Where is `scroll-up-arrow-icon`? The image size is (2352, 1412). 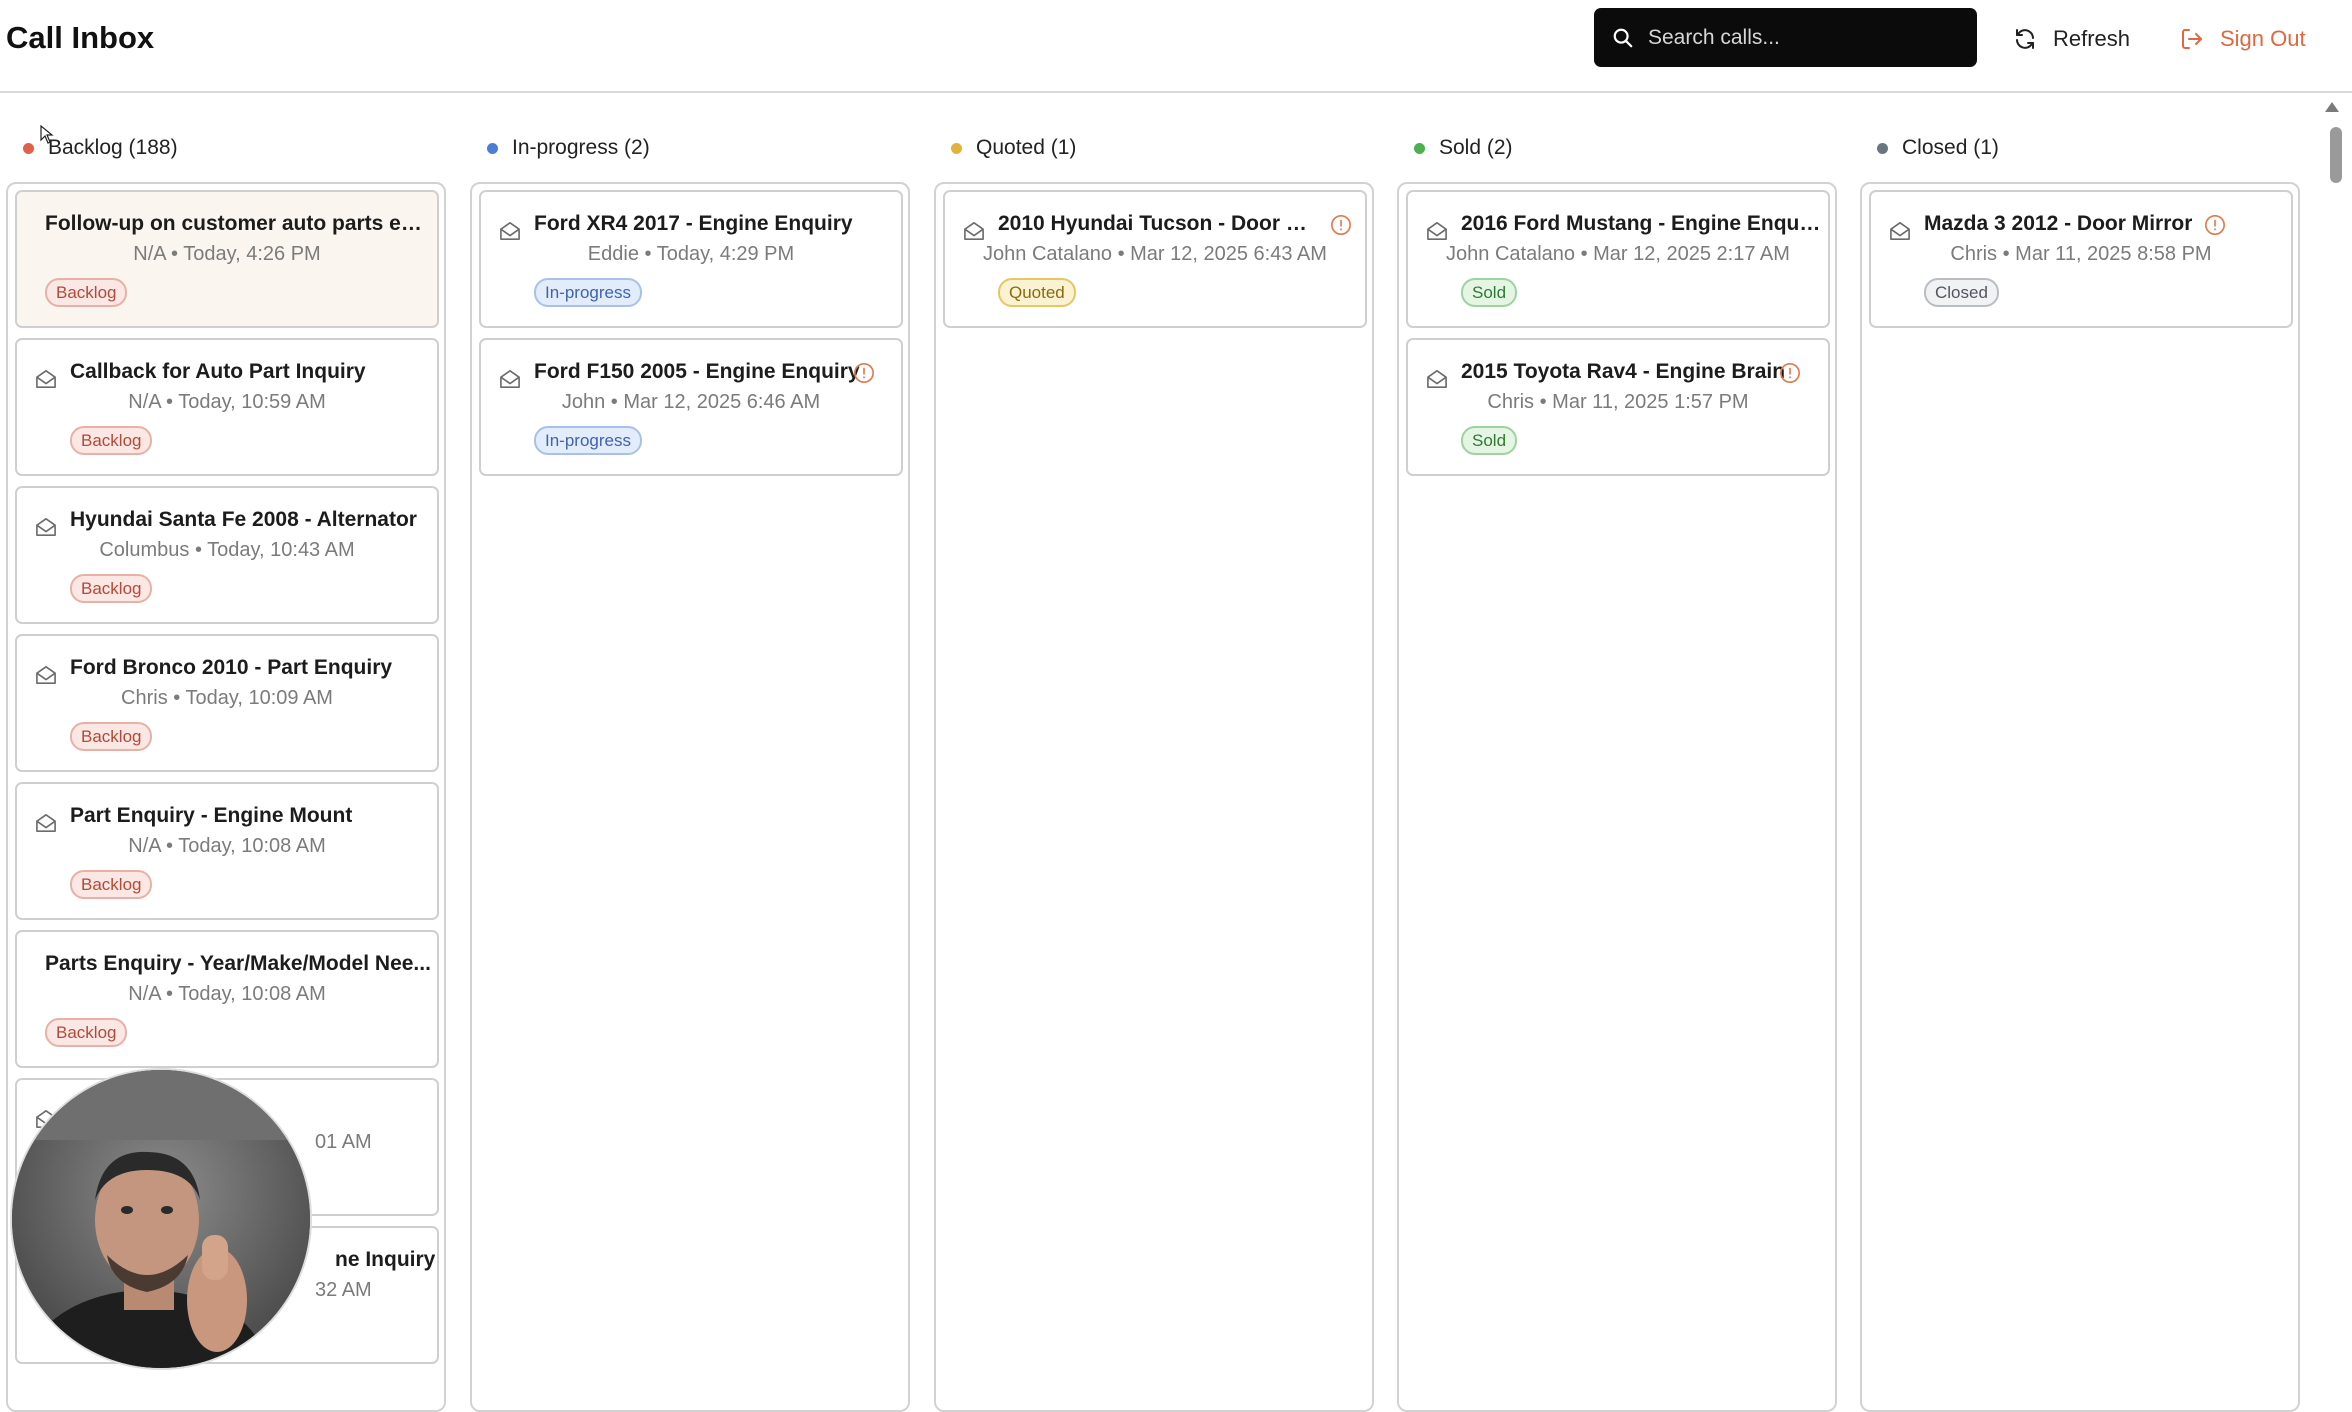 scroll-up-arrow-icon is located at coordinates (2332, 107).